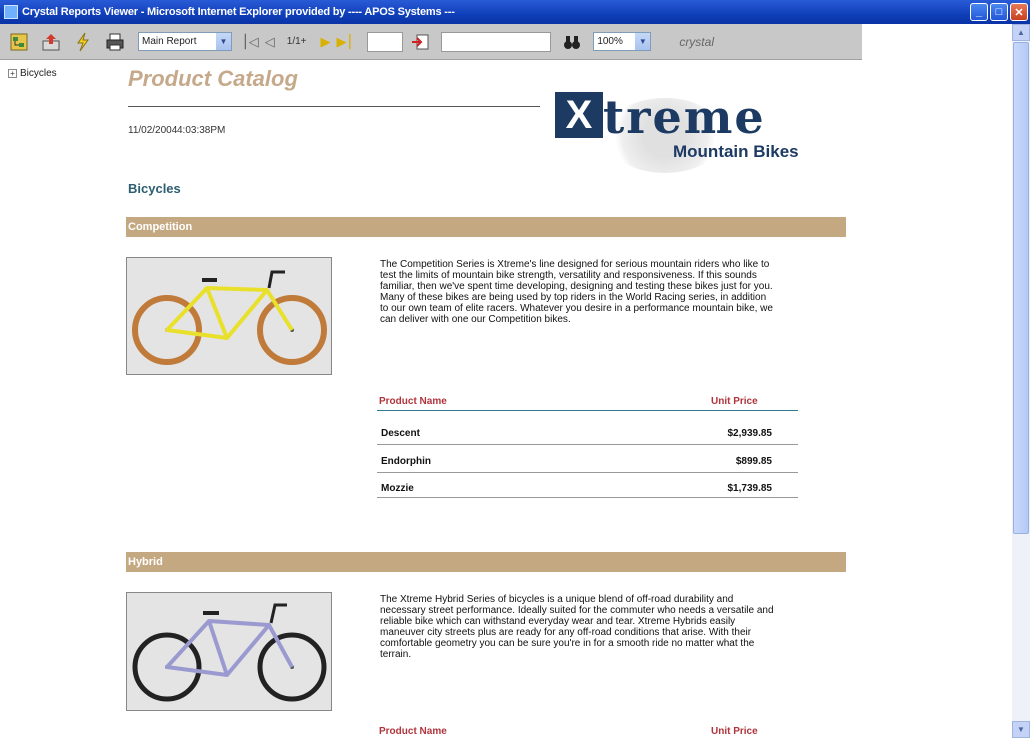 The image size is (1030, 738). What do you see at coordinates (736, 151) in the screenshot?
I see `logo-subtitle: Mountain Bikes` at bounding box center [736, 151].